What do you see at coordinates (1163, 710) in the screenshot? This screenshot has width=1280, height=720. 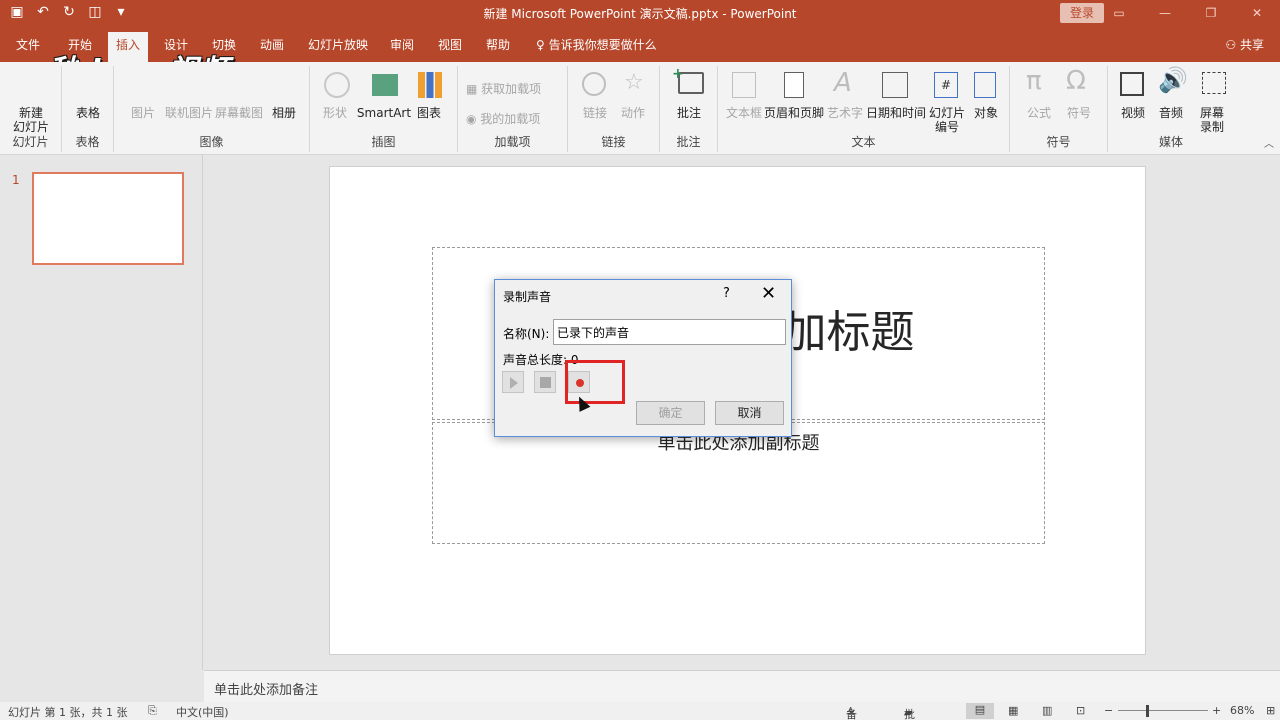 I see `zoom-slider` at bounding box center [1163, 710].